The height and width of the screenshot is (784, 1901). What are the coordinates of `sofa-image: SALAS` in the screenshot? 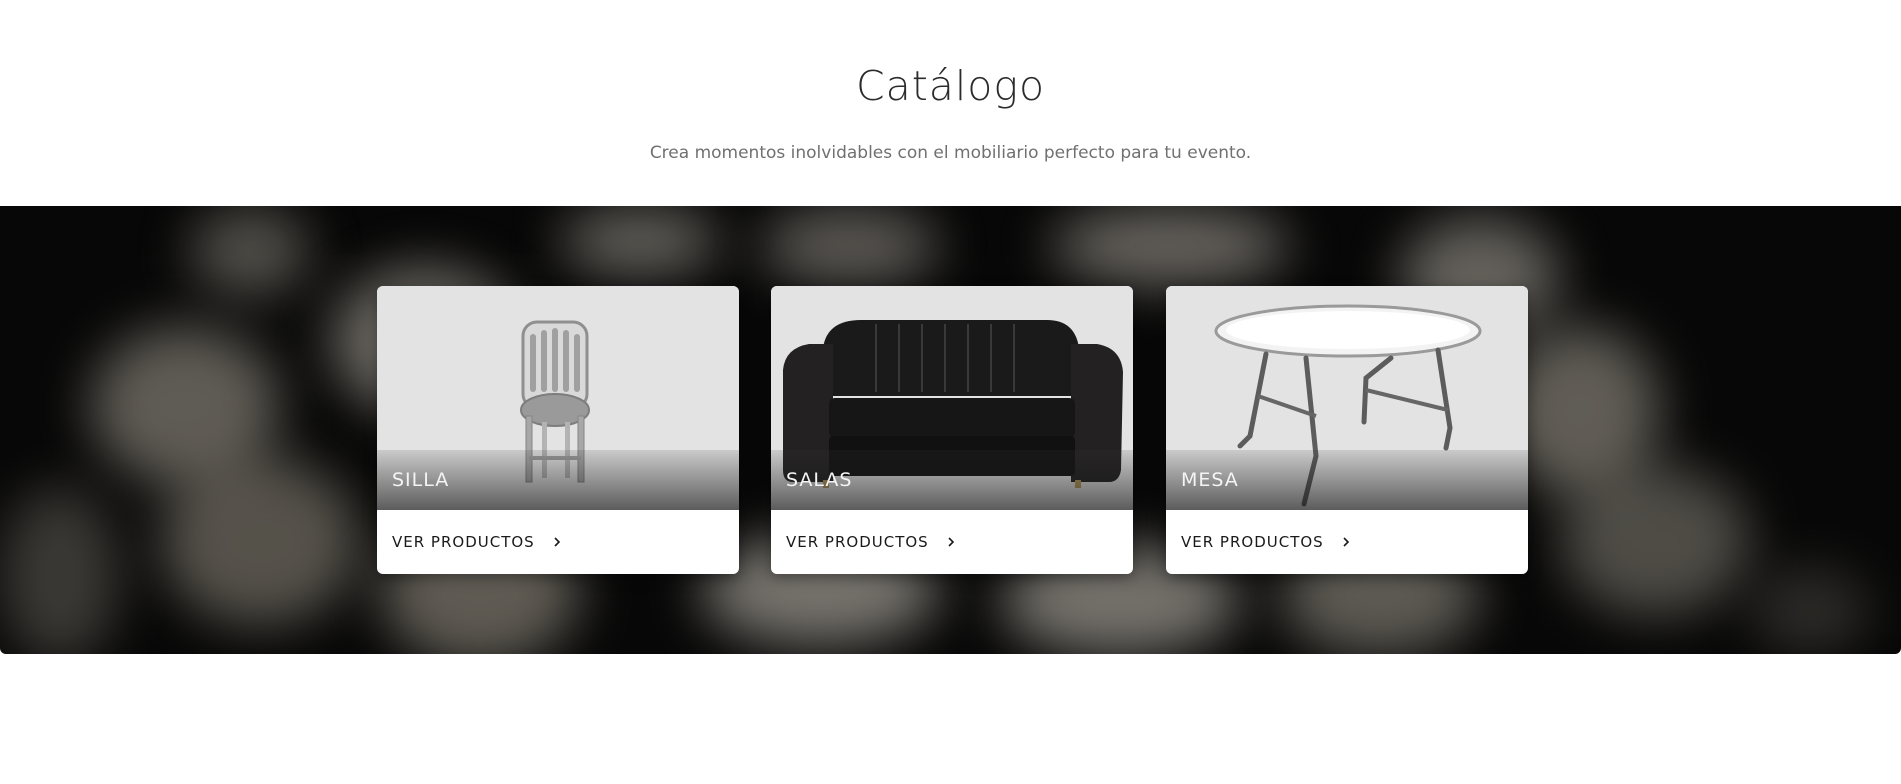 It's located at (952, 398).